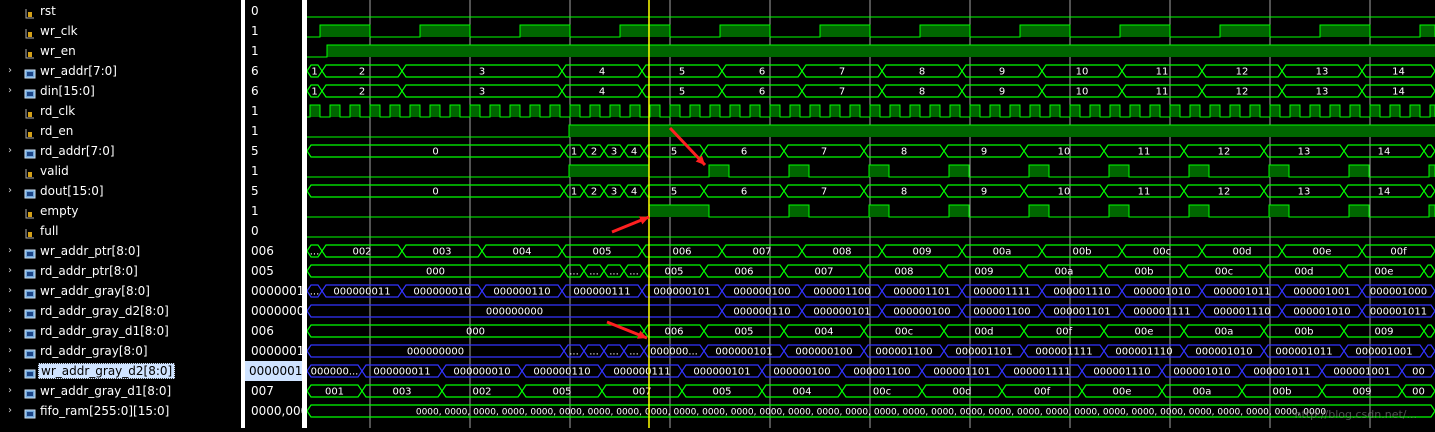 Image resolution: width=1435 pixels, height=432 pixels. Describe the element at coordinates (1303, 272) in the screenshot. I see `bus-value-label: 00d` at that location.